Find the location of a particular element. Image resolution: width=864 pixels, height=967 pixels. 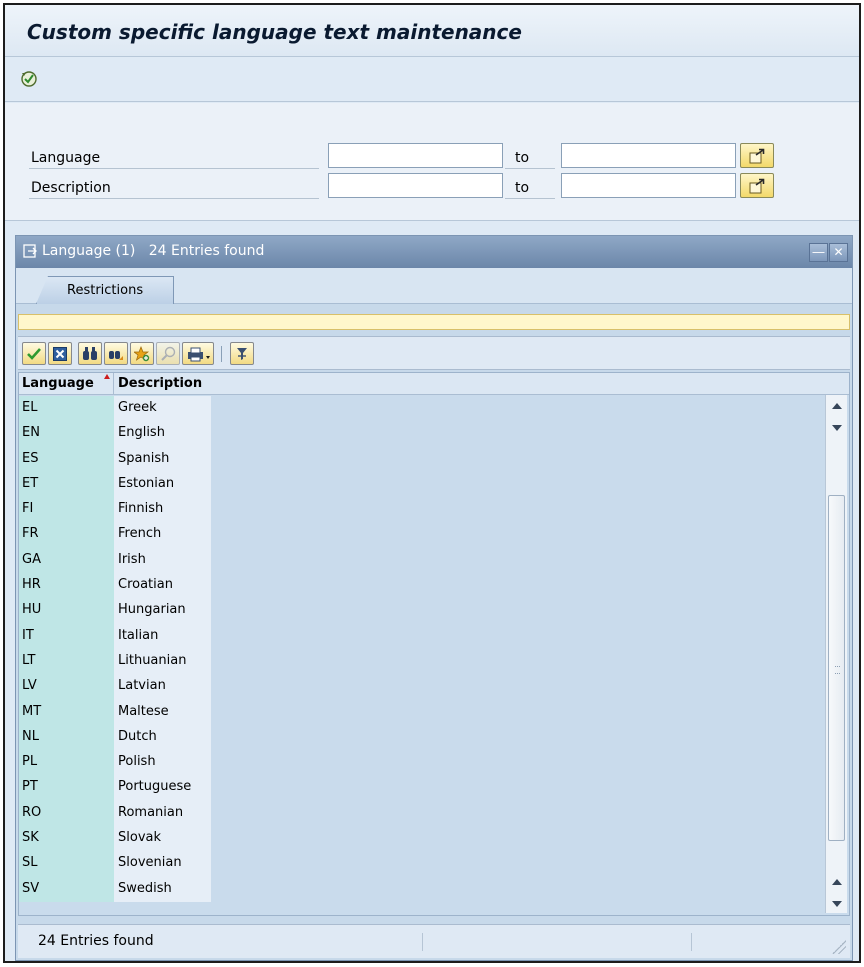

table-row: FI Finnish is located at coordinates (115, 510).